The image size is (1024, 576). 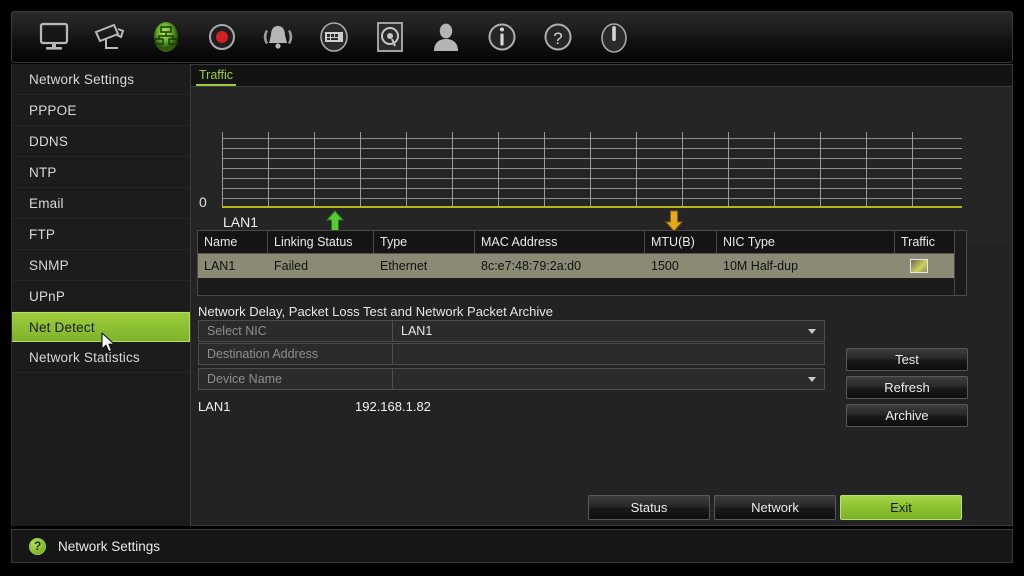 I want to click on sidebar-item-label: DDNS, so click(x=49, y=141).